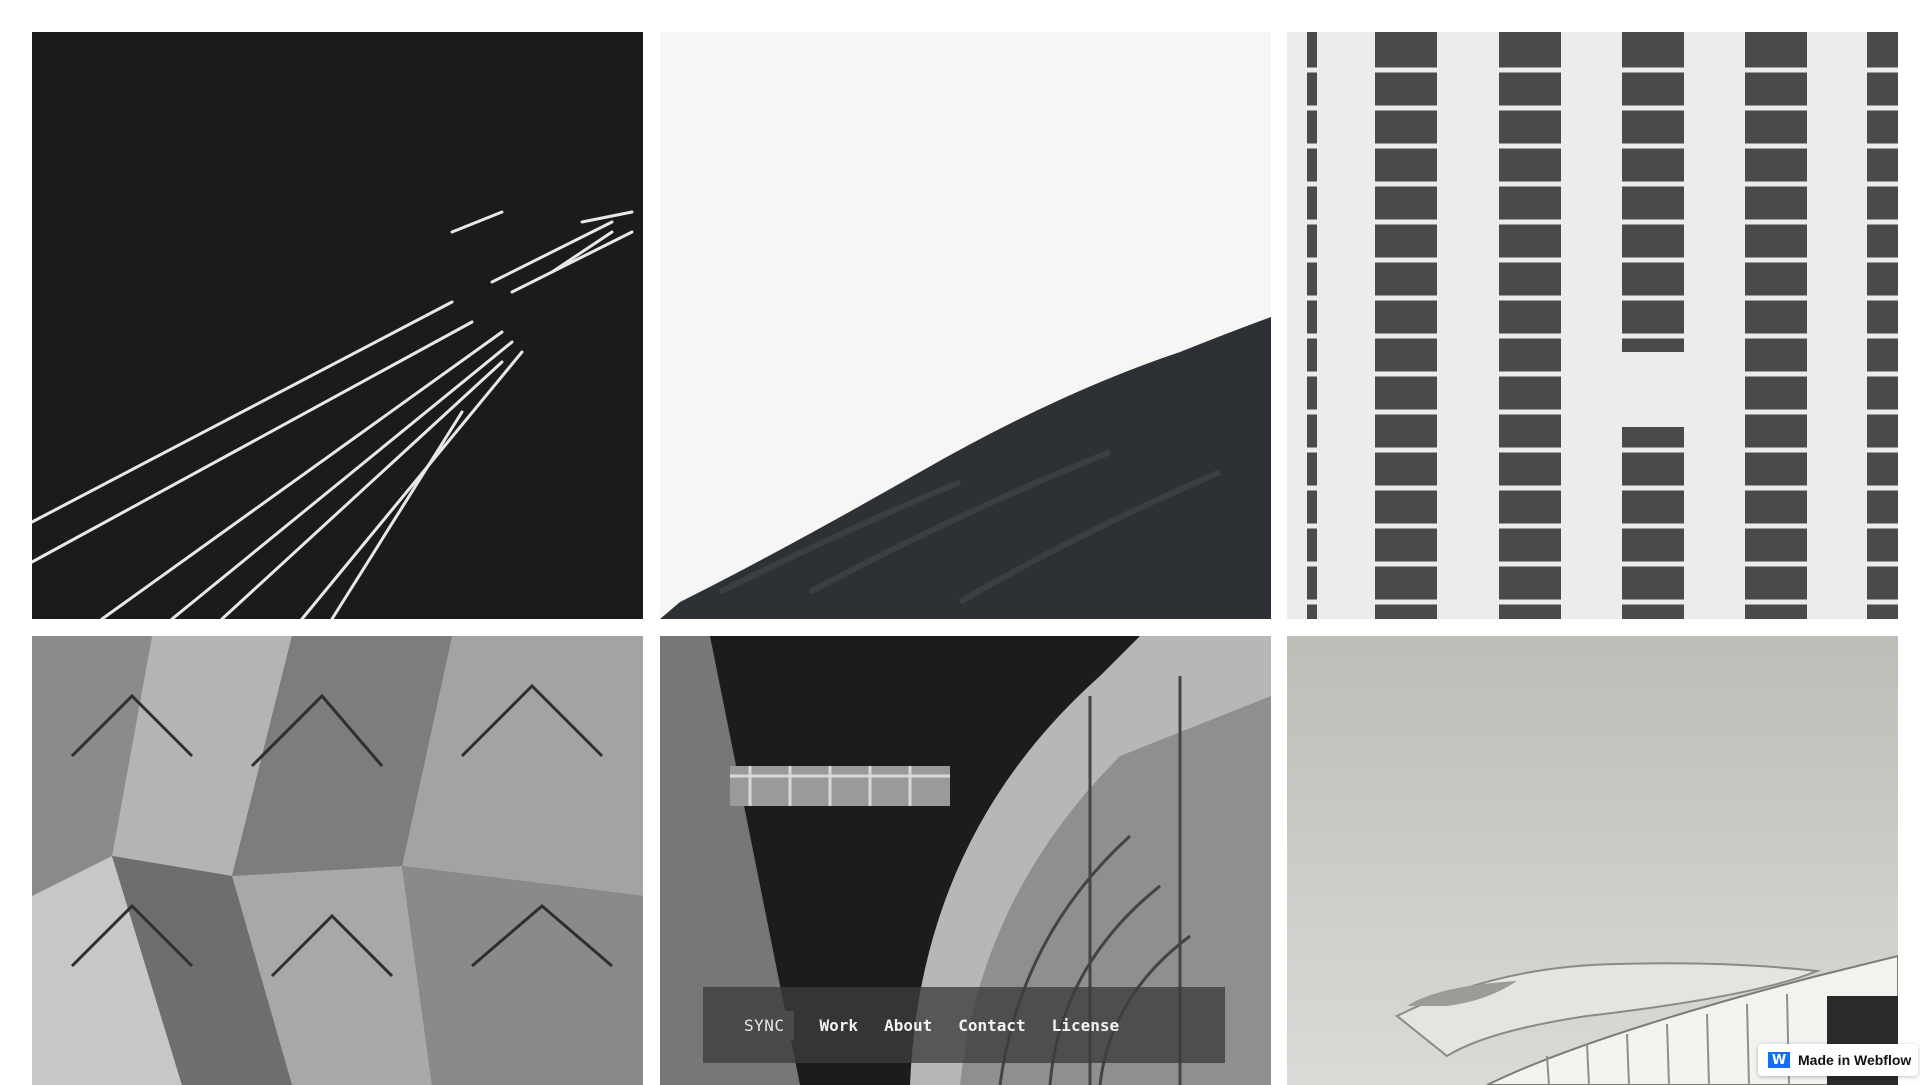 The image size is (1920, 1085). What do you see at coordinates (908, 1025) in the screenshot?
I see `nav-link-about: About` at bounding box center [908, 1025].